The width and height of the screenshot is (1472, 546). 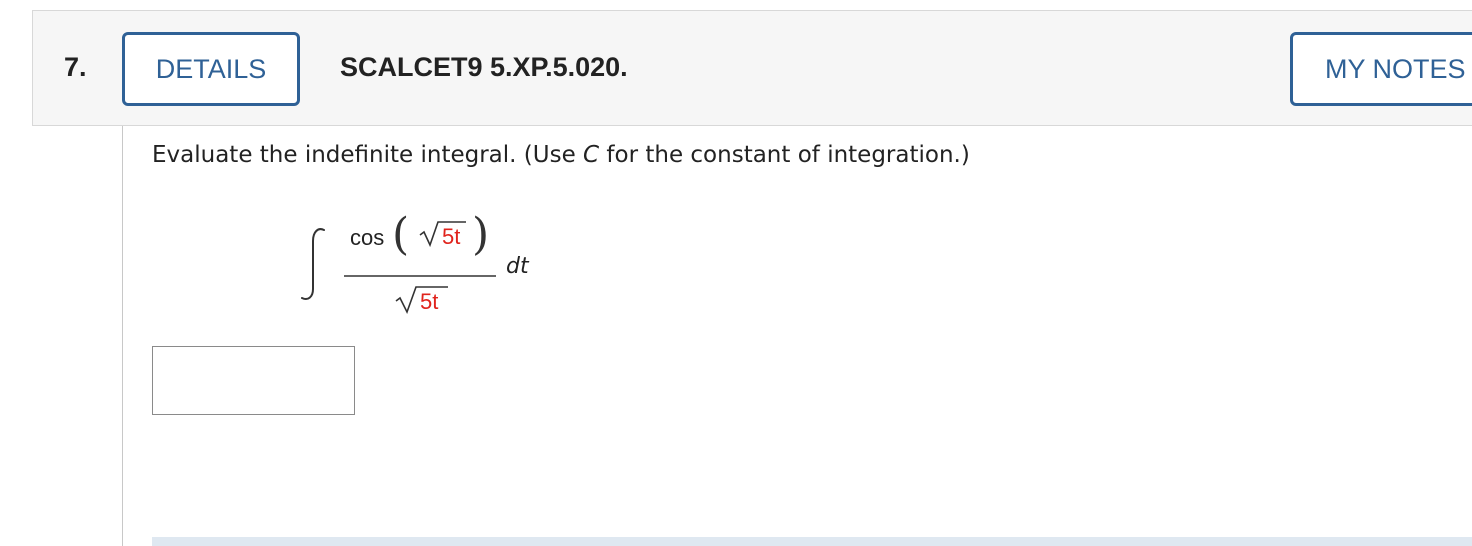 What do you see at coordinates (812, 541) in the screenshot?
I see `bottom-bar` at bounding box center [812, 541].